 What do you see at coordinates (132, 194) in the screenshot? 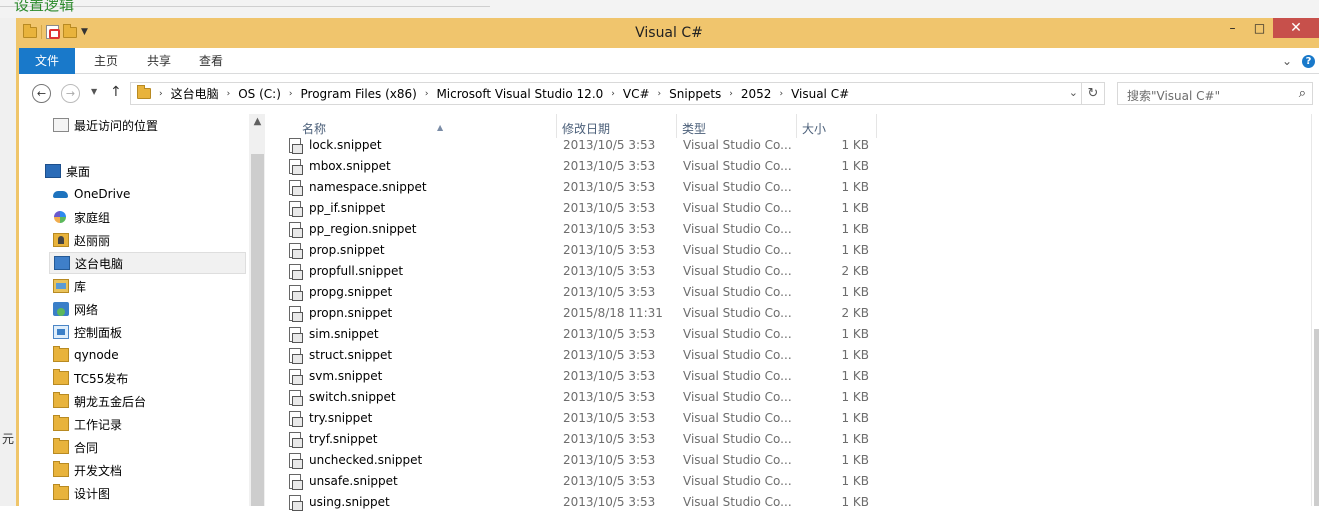
I see `nav-item-onedrive: OneDrive` at bounding box center [132, 194].